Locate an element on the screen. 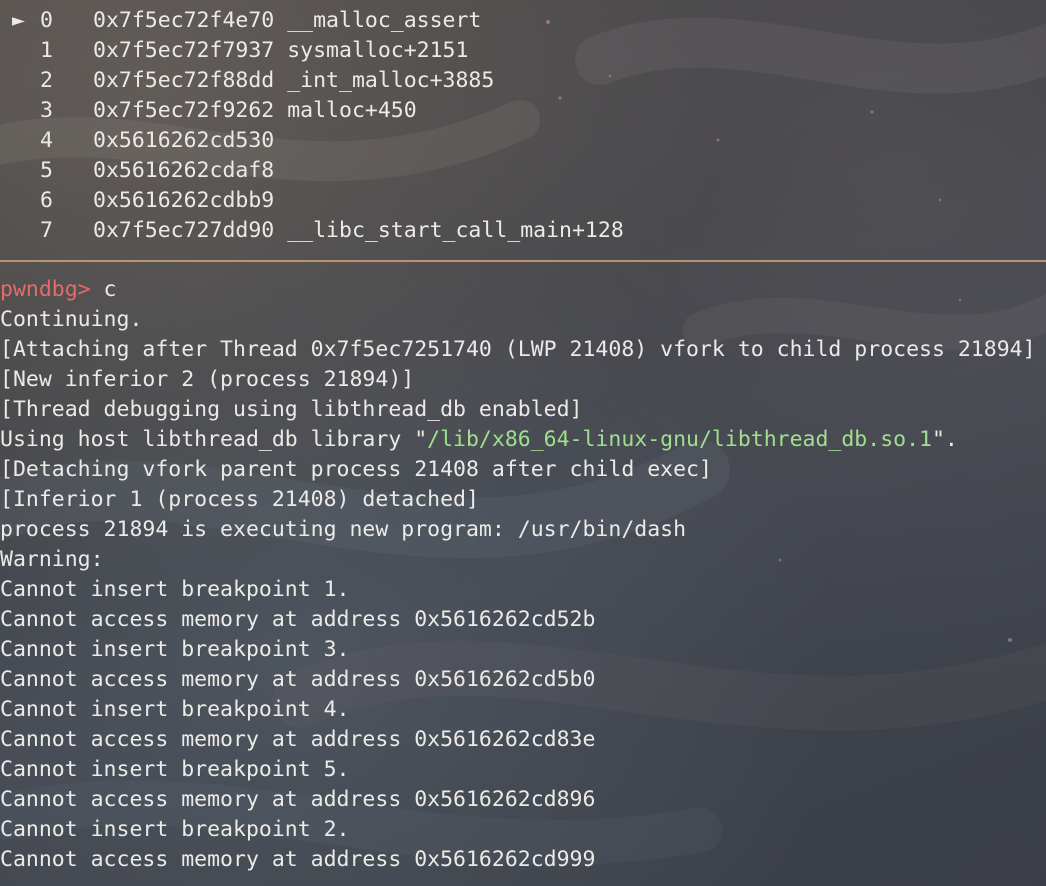 The width and height of the screenshot is (1046, 886). output-line: Continuing. is located at coordinates (71, 319).